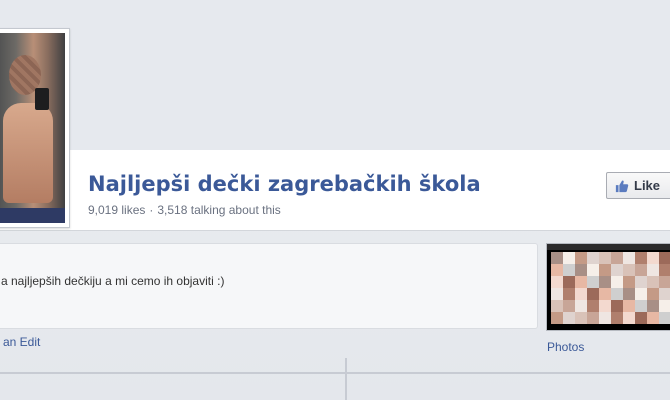 This screenshot has width=670, height=400. I want to click on likes-count: 9,019 likes, so click(117, 210).